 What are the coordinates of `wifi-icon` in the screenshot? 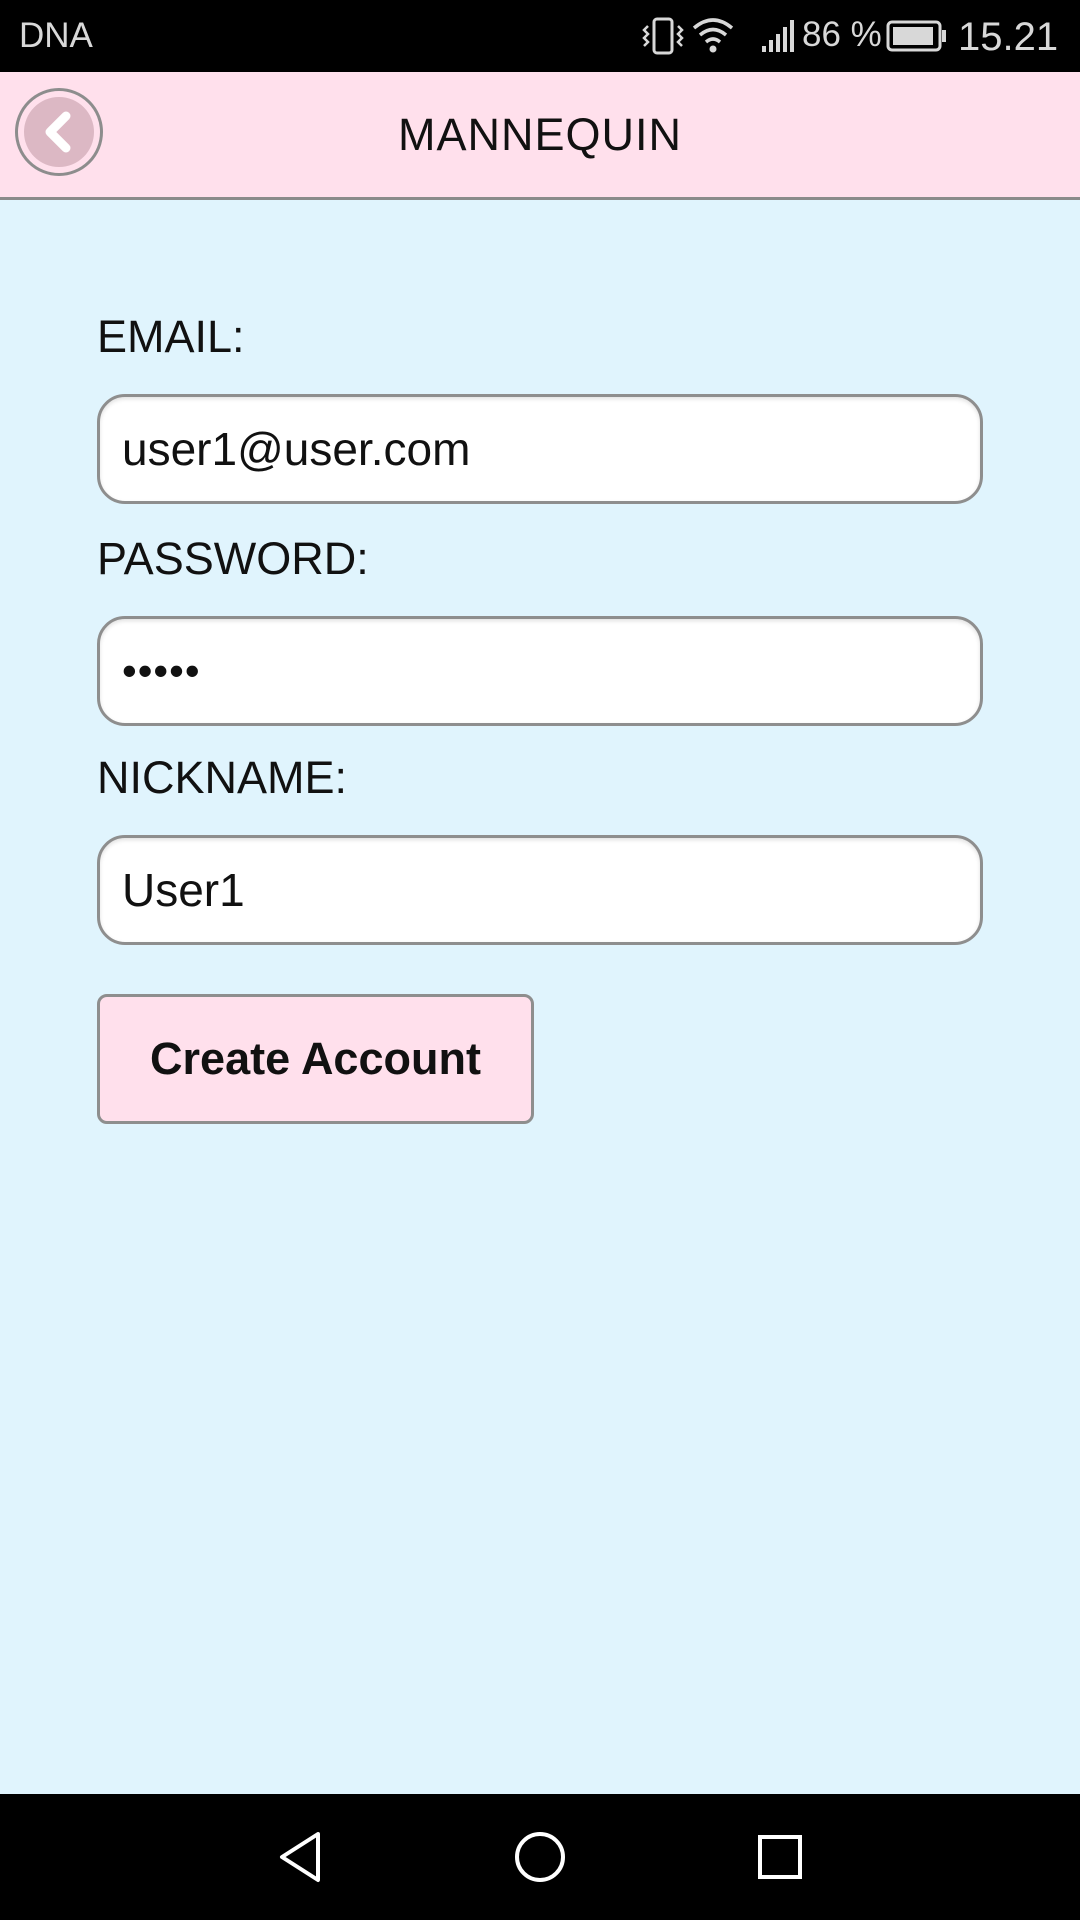 It's located at (713, 35).